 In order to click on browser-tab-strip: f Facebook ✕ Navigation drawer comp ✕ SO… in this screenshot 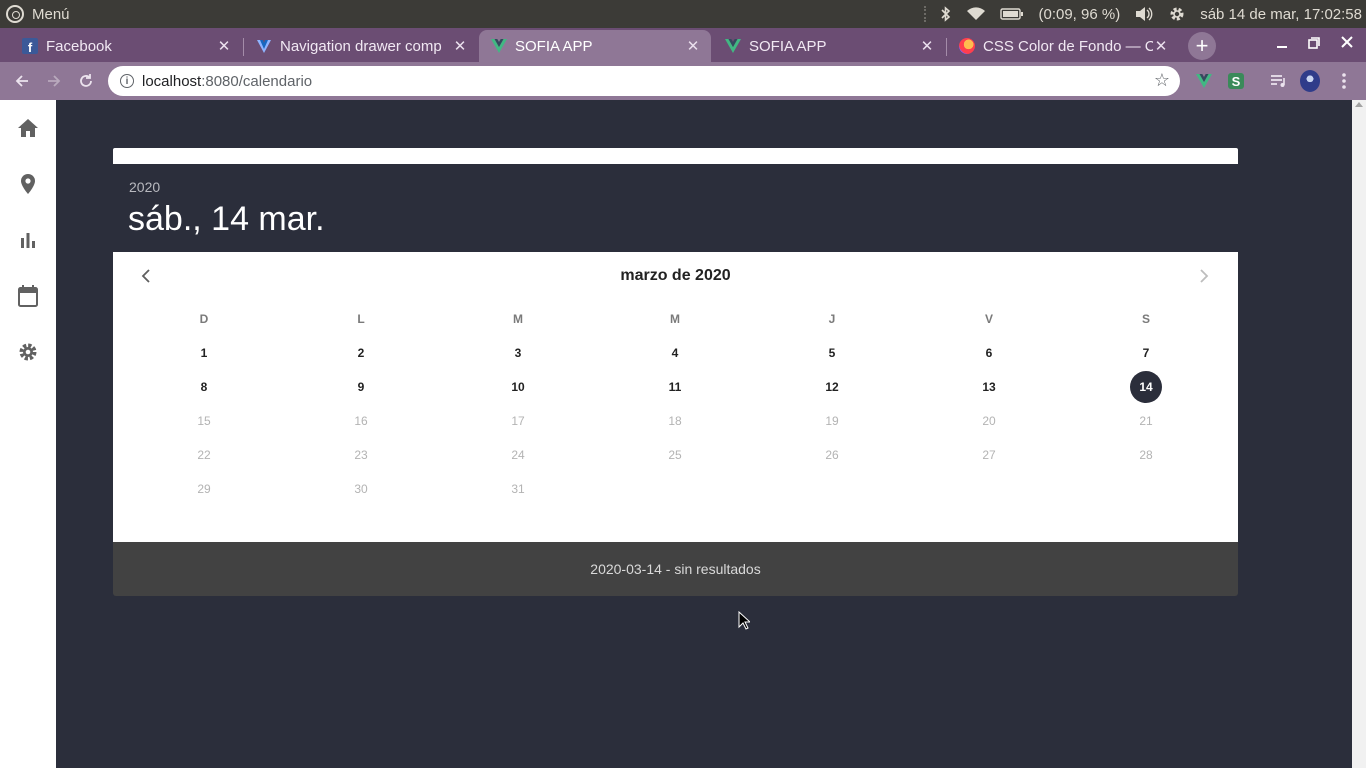, I will do `click(683, 45)`.